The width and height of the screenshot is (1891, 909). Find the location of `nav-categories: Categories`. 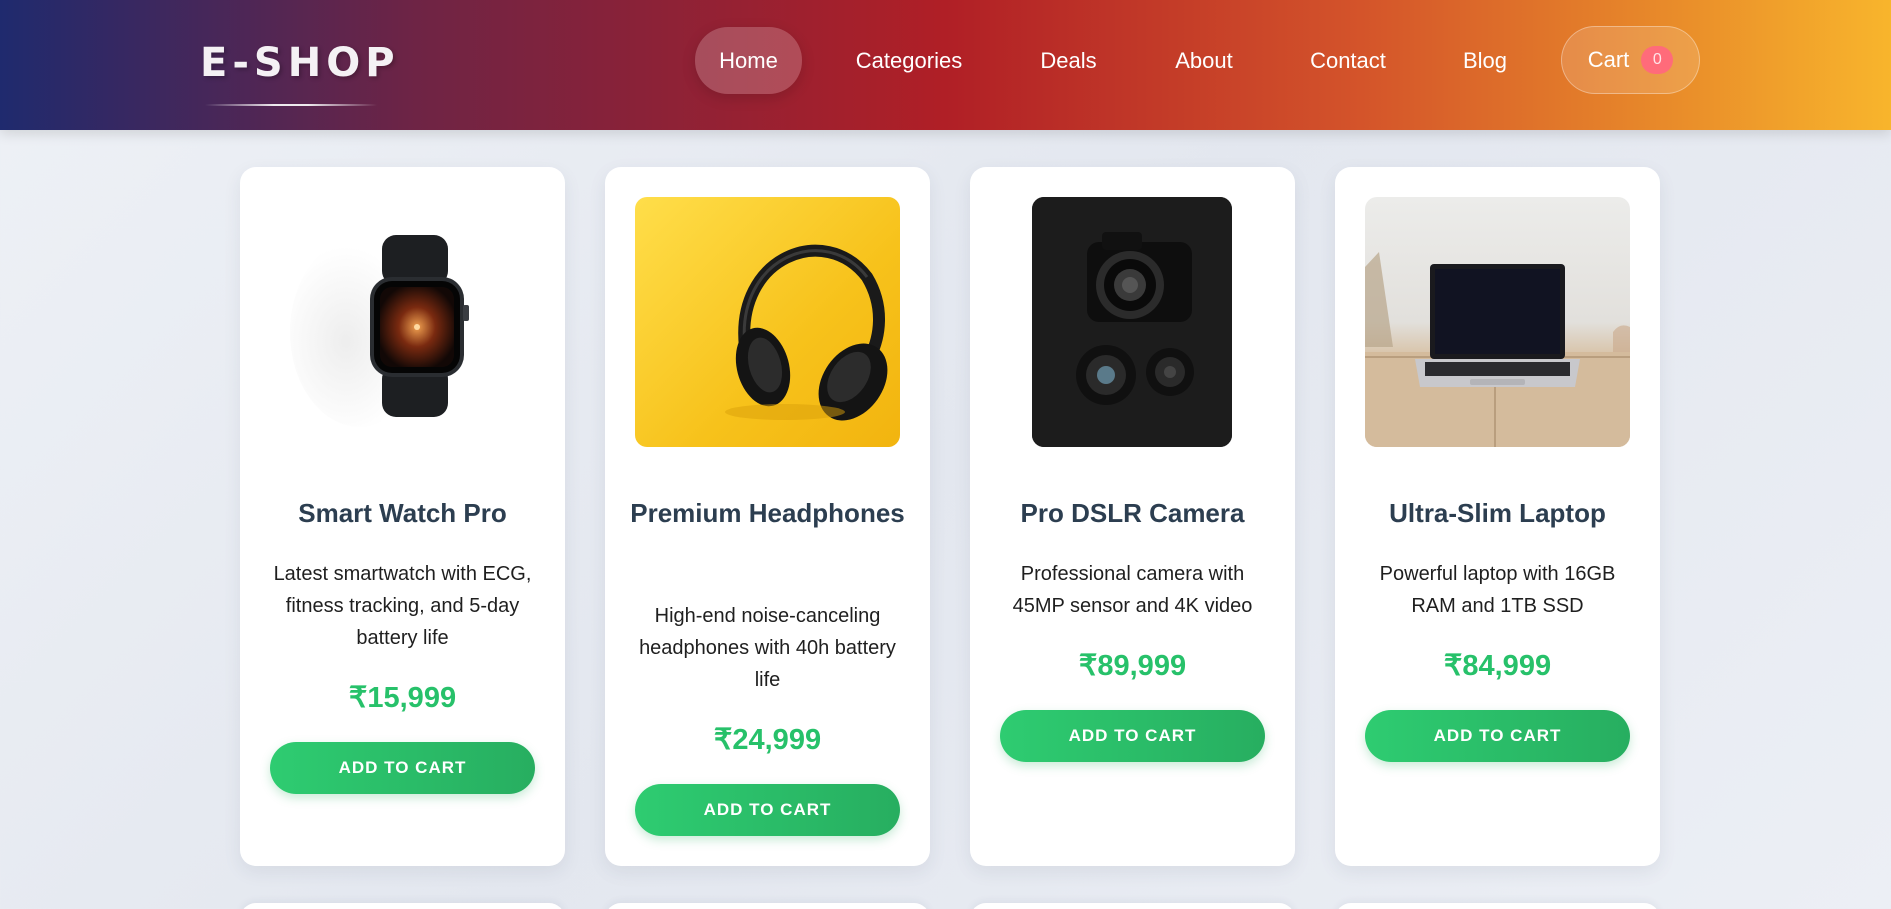

nav-categories: Categories is located at coordinates (909, 60).